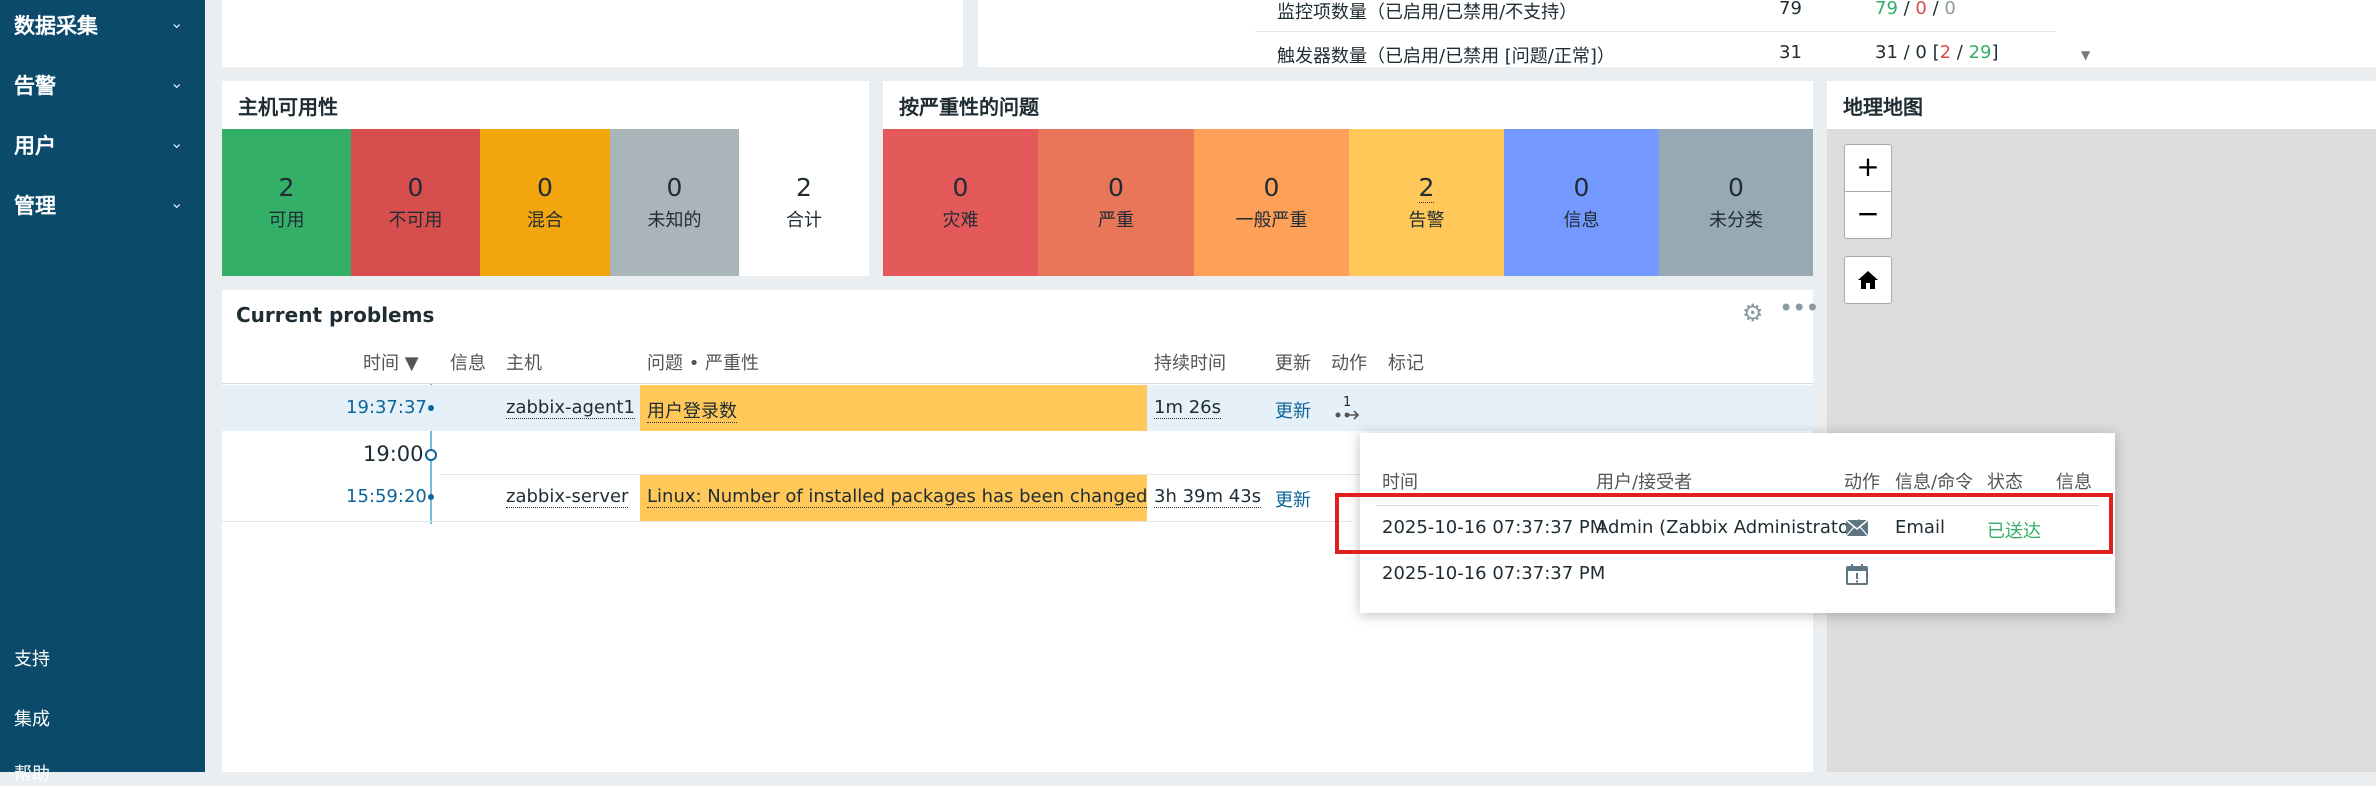 This screenshot has width=2376, height=786. Describe the element at coordinates (386, 496) in the screenshot. I see `problem-time-link: 15:59:20` at that location.